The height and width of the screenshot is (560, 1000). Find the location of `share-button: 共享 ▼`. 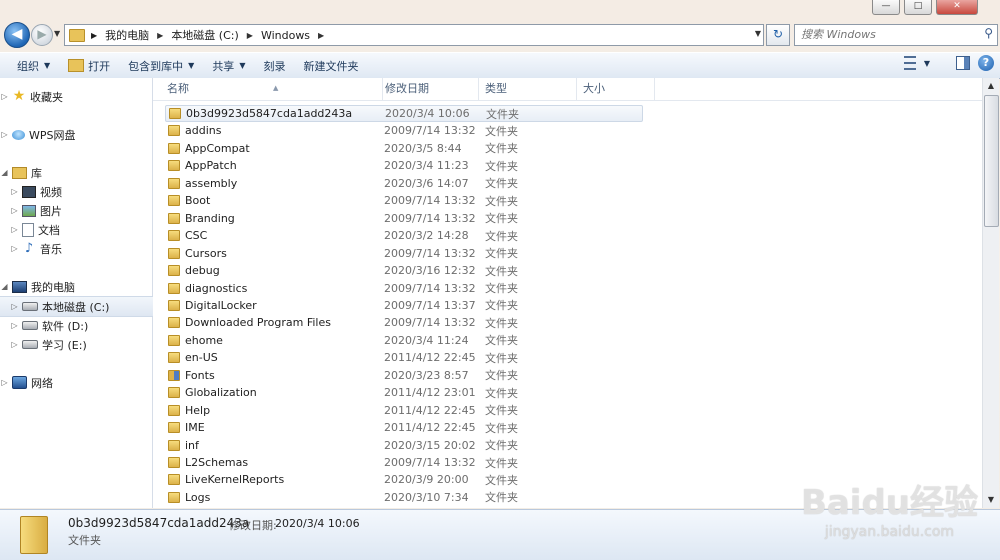

share-button: 共享 ▼ is located at coordinates (228, 65).